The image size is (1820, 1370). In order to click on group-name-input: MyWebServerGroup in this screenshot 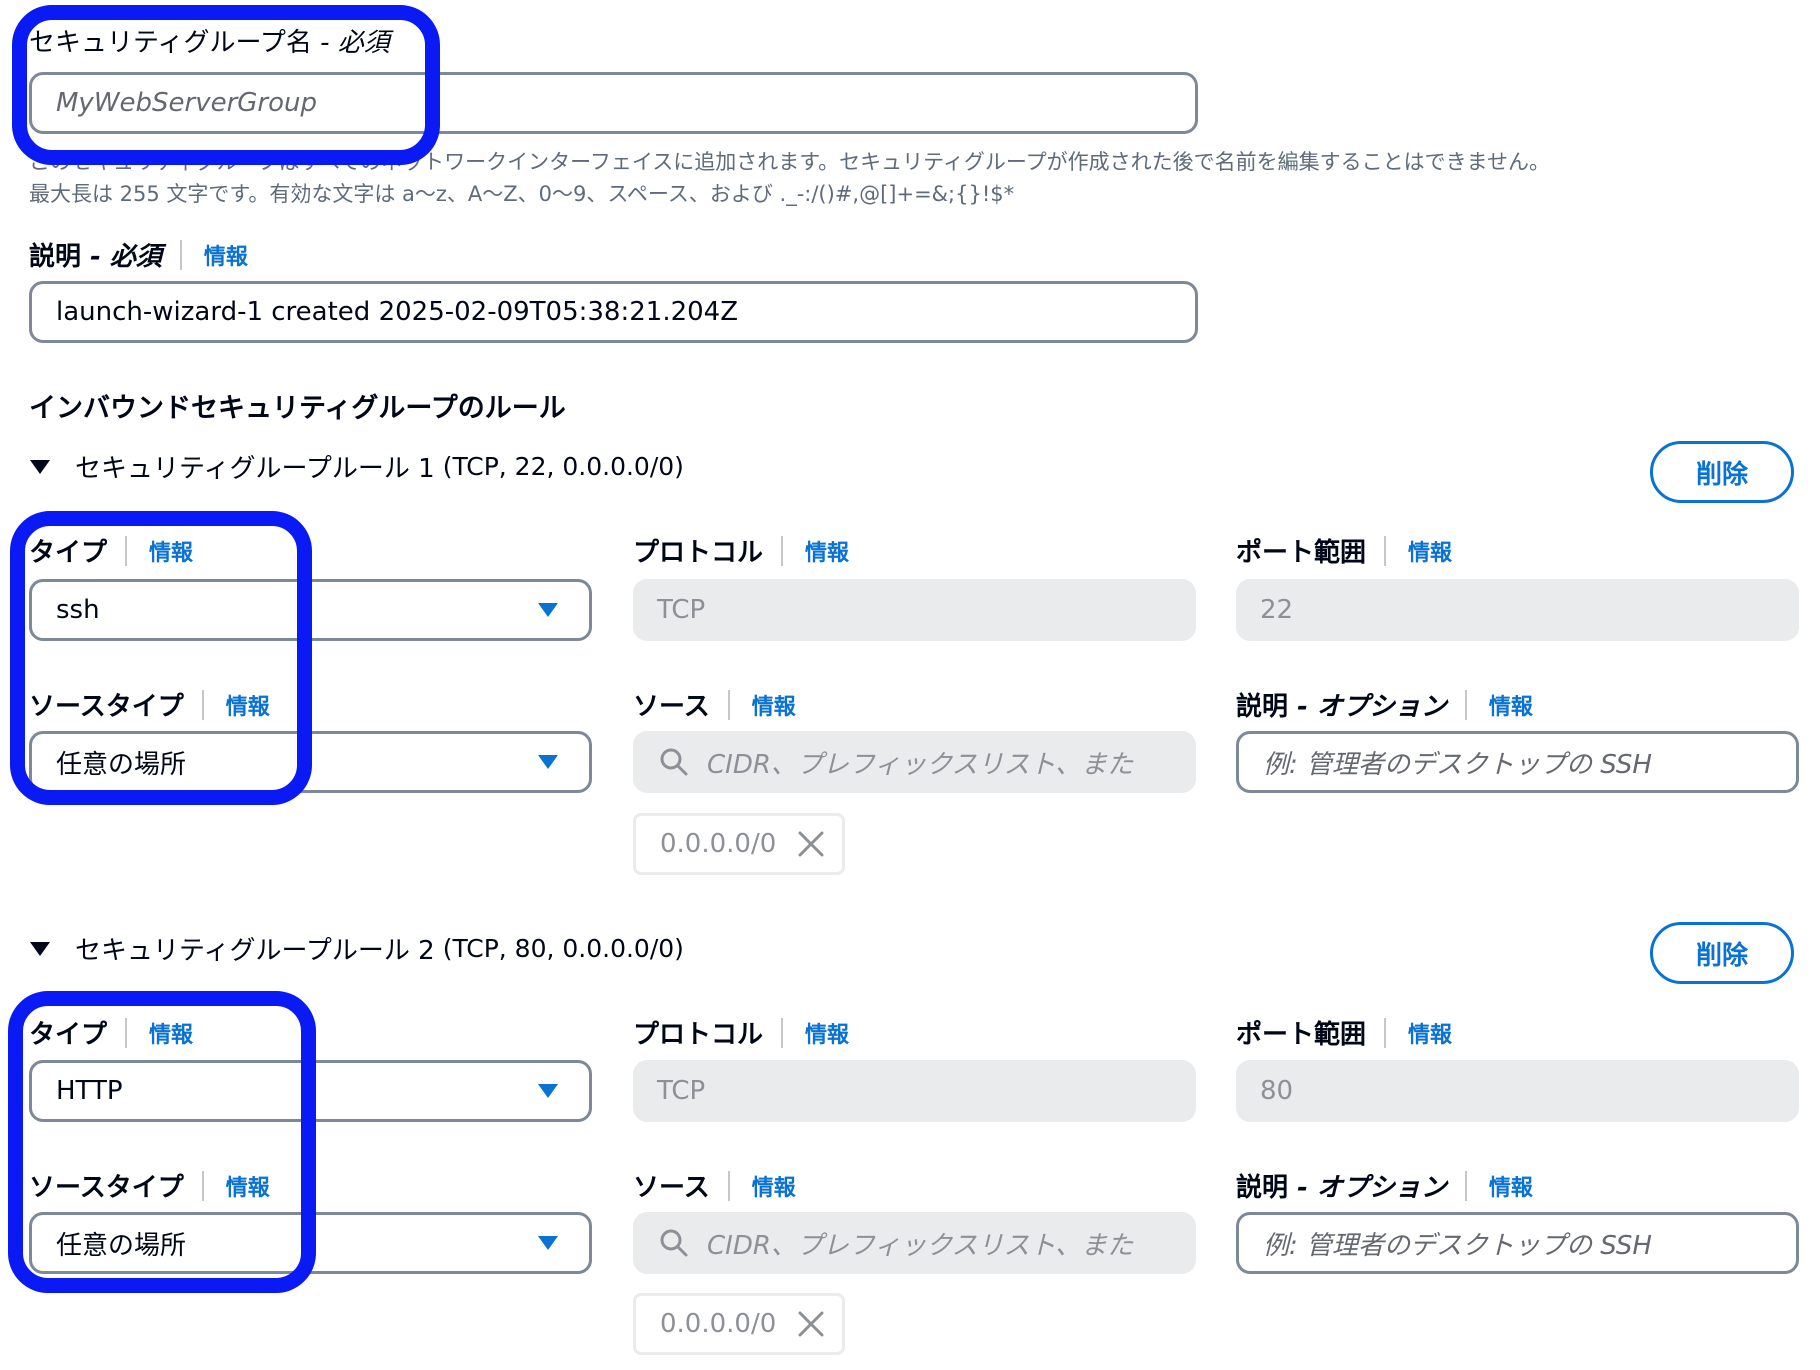, I will do `click(613, 103)`.